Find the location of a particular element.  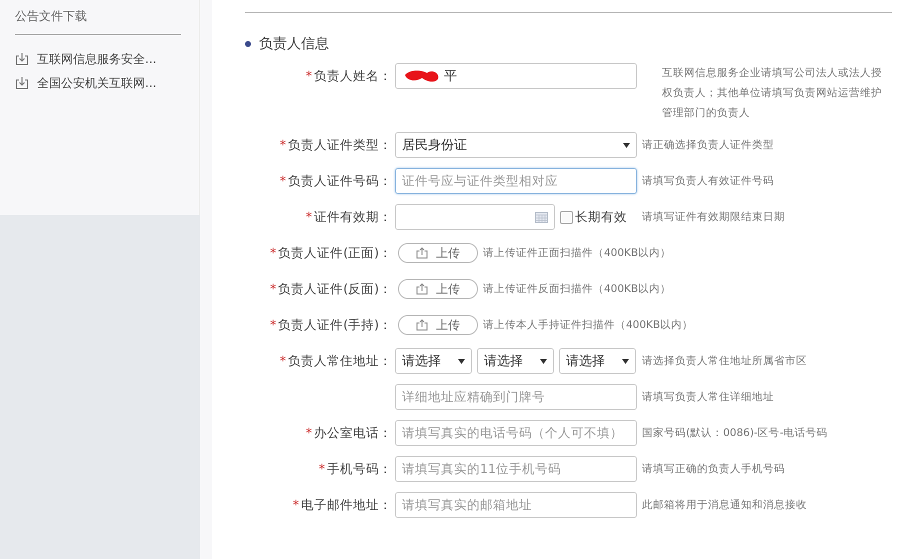

field-hint: 请填写正确的负责人手机号码 is located at coordinates (713, 469).